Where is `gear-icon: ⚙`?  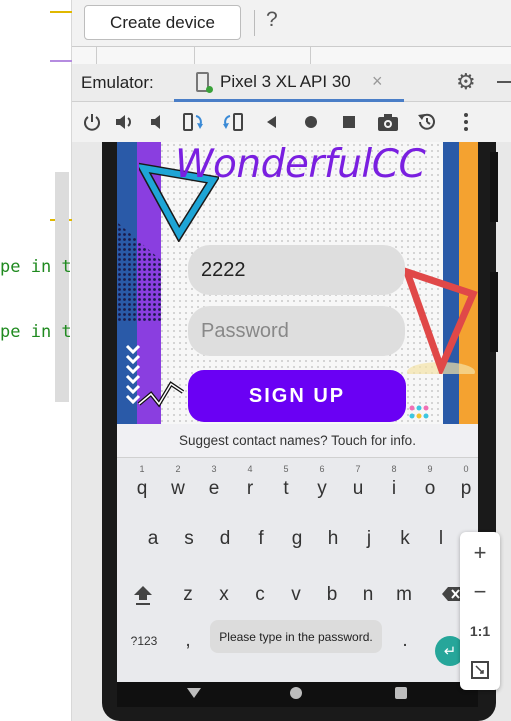
gear-icon: ⚙ is located at coordinates (466, 82).